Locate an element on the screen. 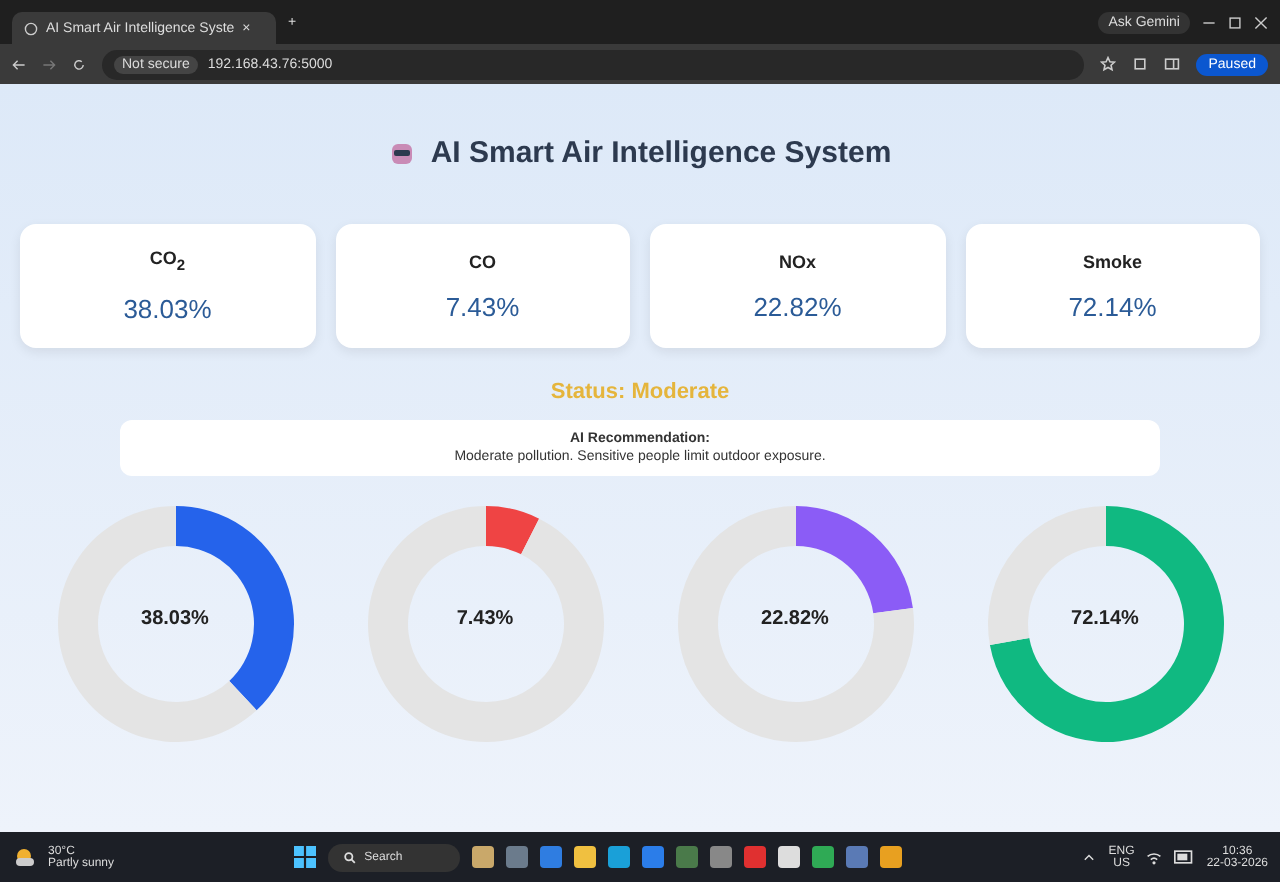  windows-start-icon is located at coordinates (305, 857).